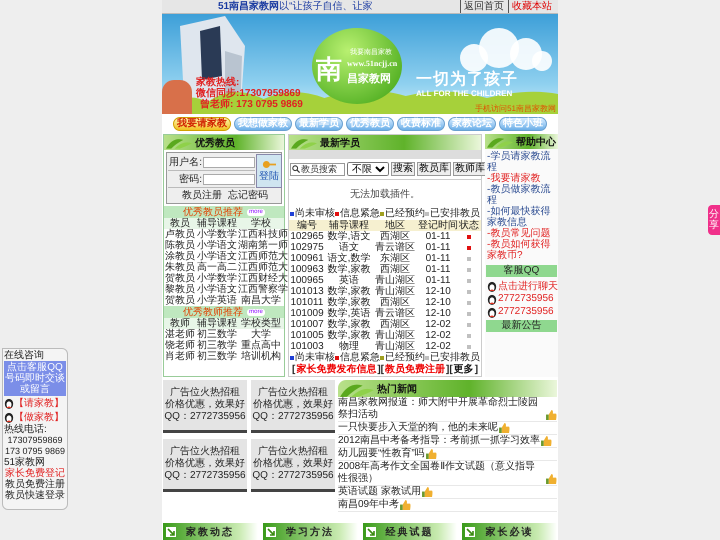  What do you see at coordinates (39, 403) in the screenshot?
I see `qq-link: 【请家教】` at bounding box center [39, 403].